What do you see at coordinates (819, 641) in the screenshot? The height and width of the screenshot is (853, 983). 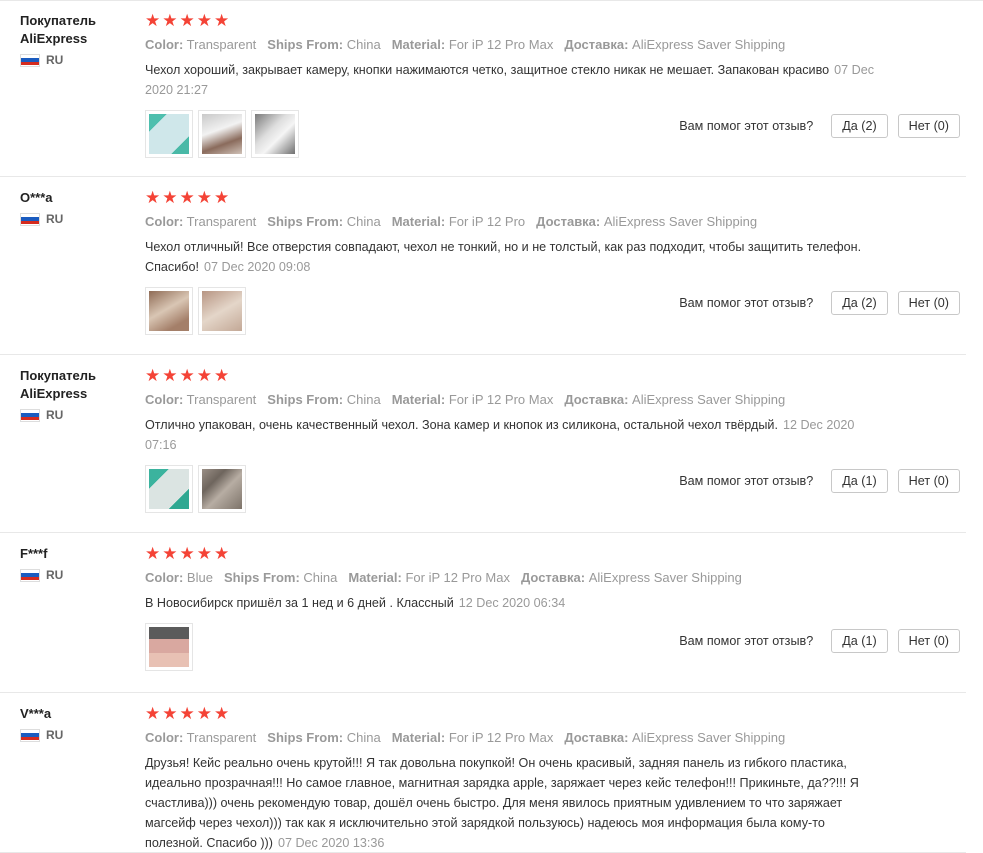 I see `helpful-vote: Вам помог этот отзыв? Да (1) Нет (0)` at bounding box center [819, 641].